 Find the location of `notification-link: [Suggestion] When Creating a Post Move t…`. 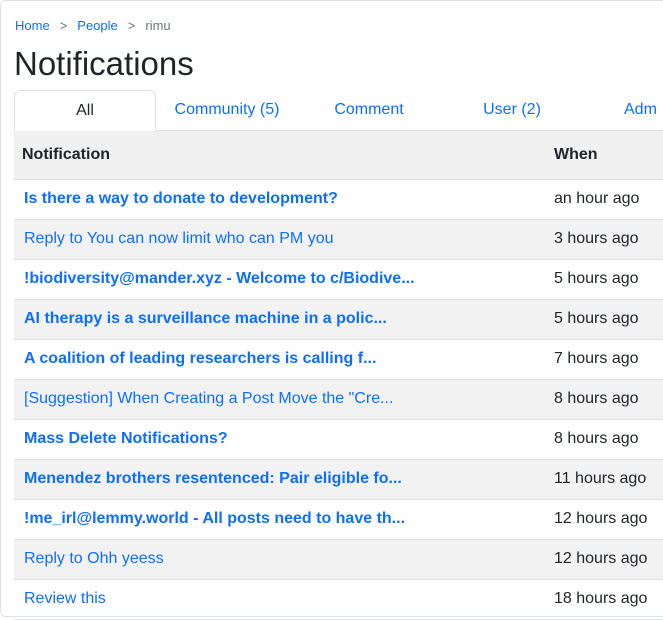

notification-link: [Suggestion] When Creating a Post Move t… is located at coordinates (208, 398).